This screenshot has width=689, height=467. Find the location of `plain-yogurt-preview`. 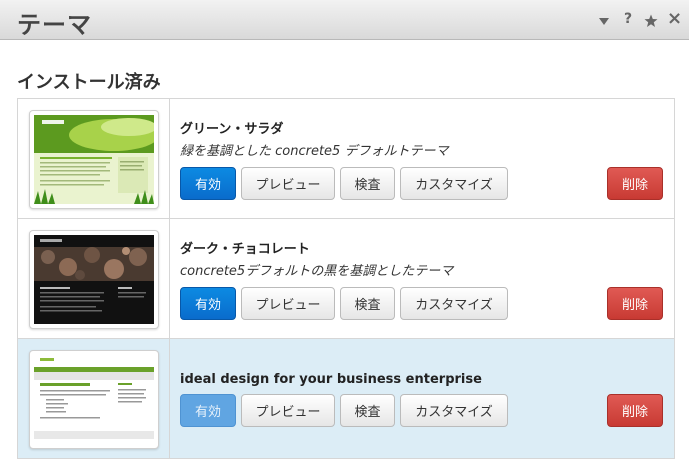

plain-yogurt-preview is located at coordinates (94, 399).